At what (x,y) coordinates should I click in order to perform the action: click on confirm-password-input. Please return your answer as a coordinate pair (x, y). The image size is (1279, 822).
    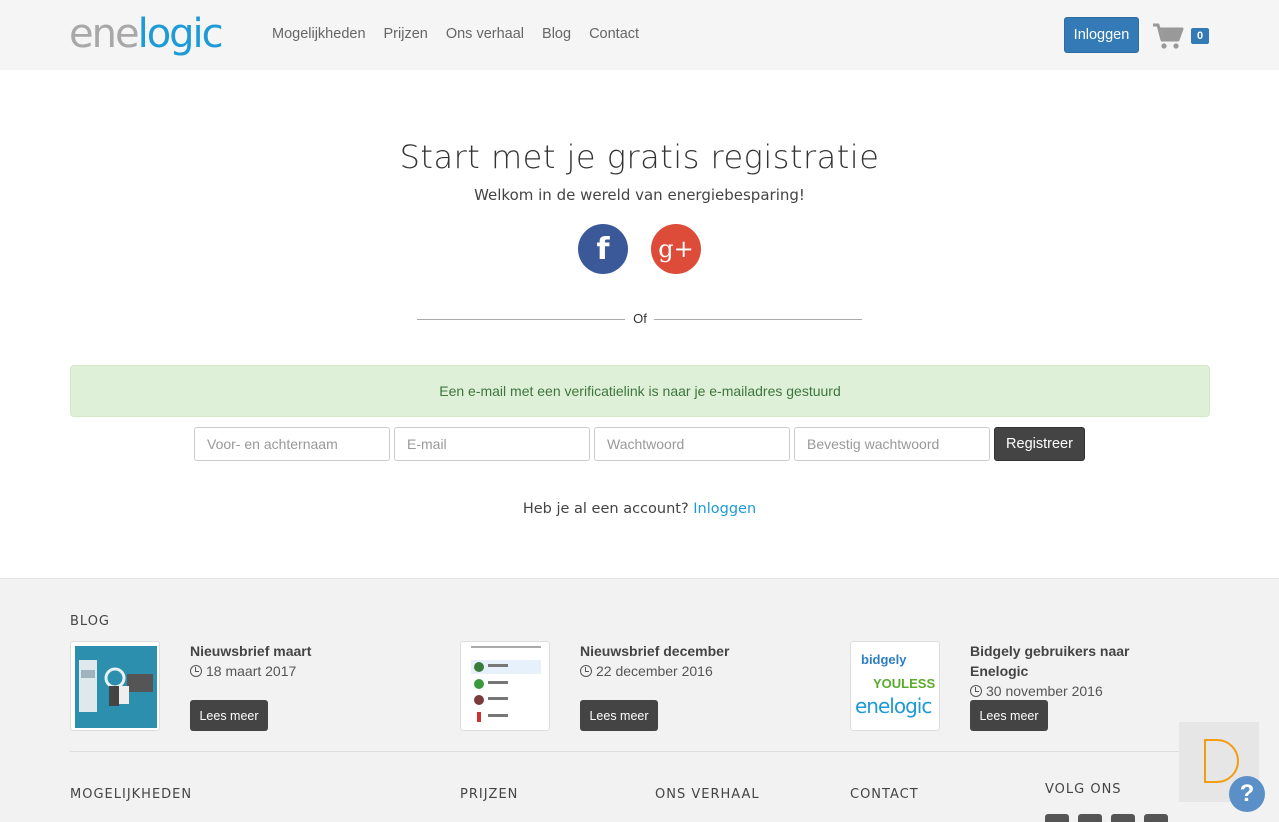
    Looking at the image, I should click on (892, 444).